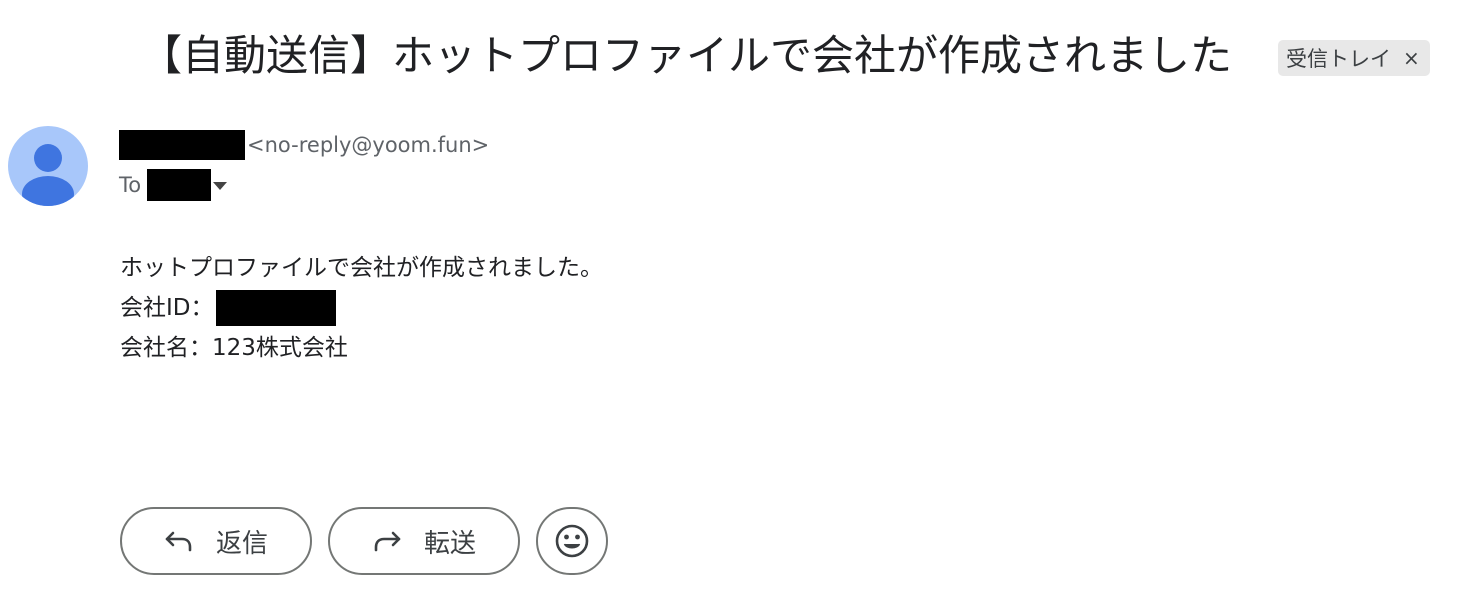 This screenshot has height=604, width=1472. Describe the element at coordinates (387, 541) in the screenshot. I see `forward-arrow-icon` at that location.